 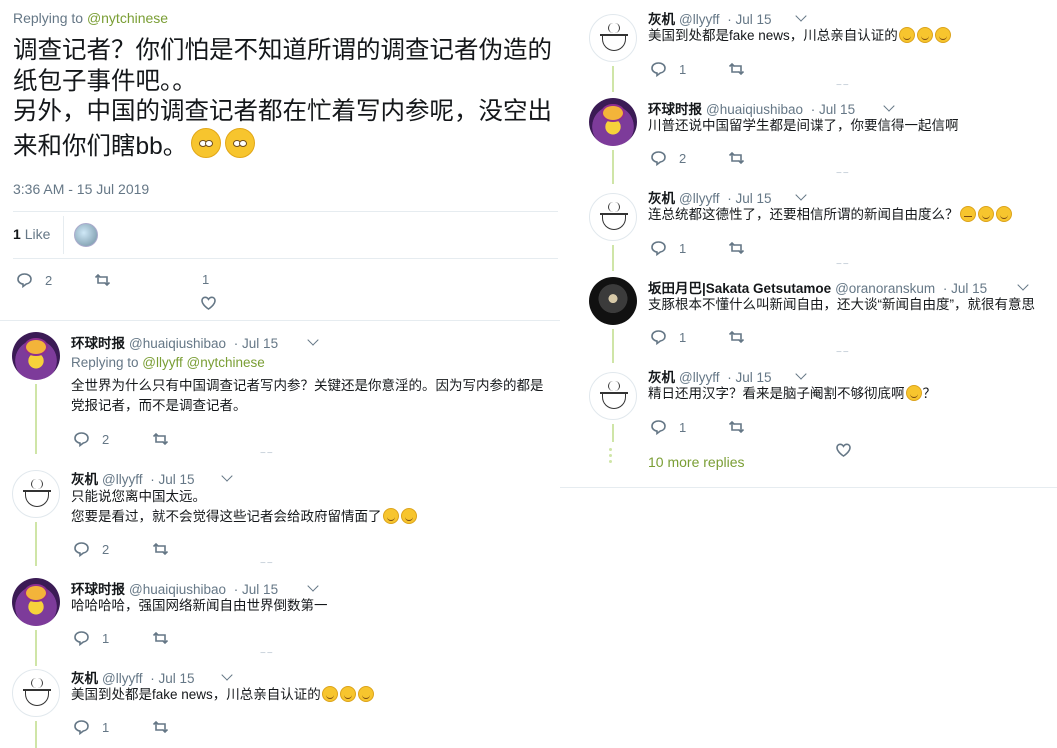 What do you see at coordinates (81, 189) in the screenshot?
I see `tweet-timestamp: 3:36 AM - 15 Jul 2019` at bounding box center [81, 189].